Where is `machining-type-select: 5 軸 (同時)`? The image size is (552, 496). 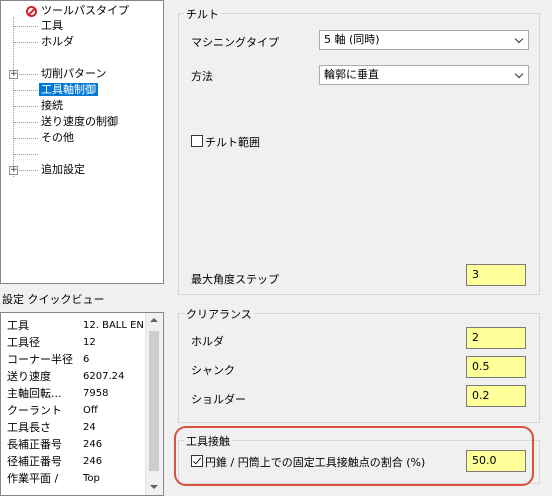 machining-type-select: 5 軸 (同時) is located at coordinates (424, 40).